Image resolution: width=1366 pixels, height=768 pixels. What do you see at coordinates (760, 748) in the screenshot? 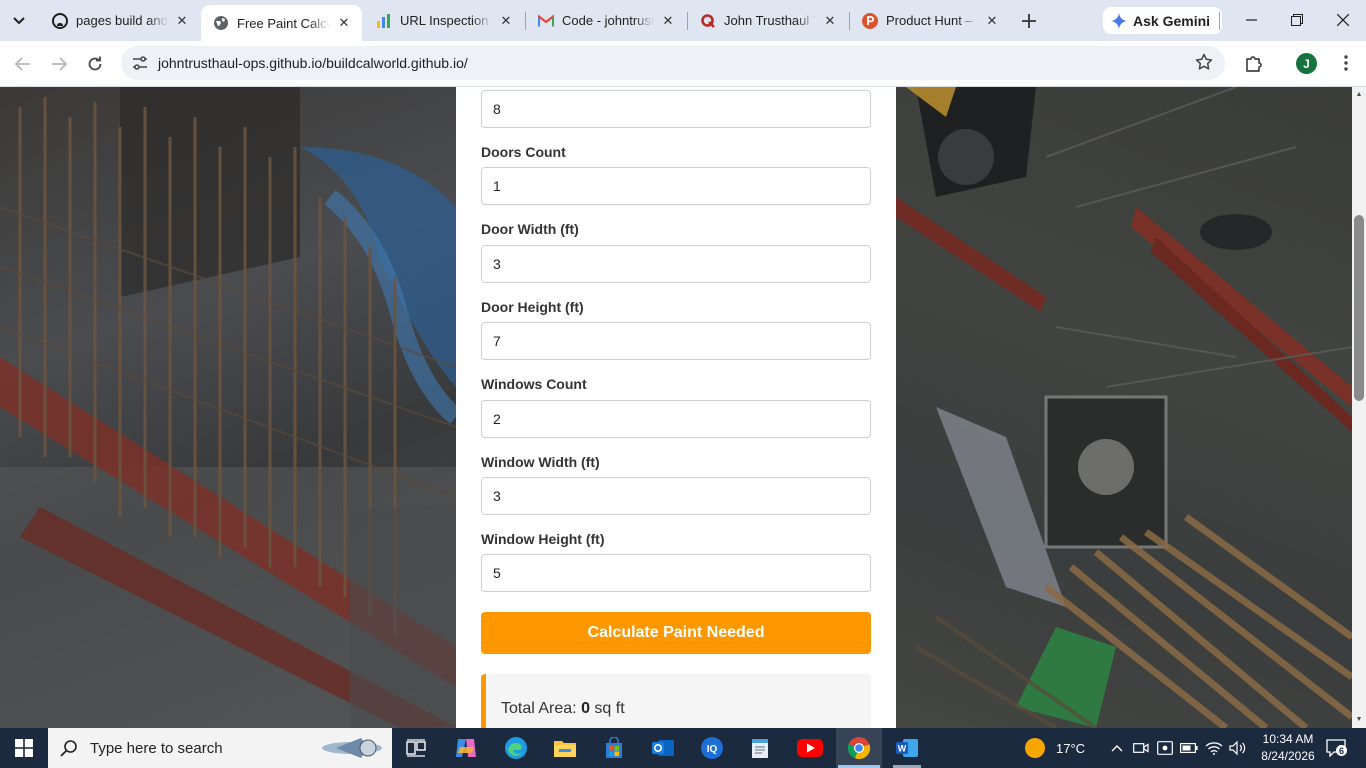
I see `notepad-icon` at bounding box center [760, 748].